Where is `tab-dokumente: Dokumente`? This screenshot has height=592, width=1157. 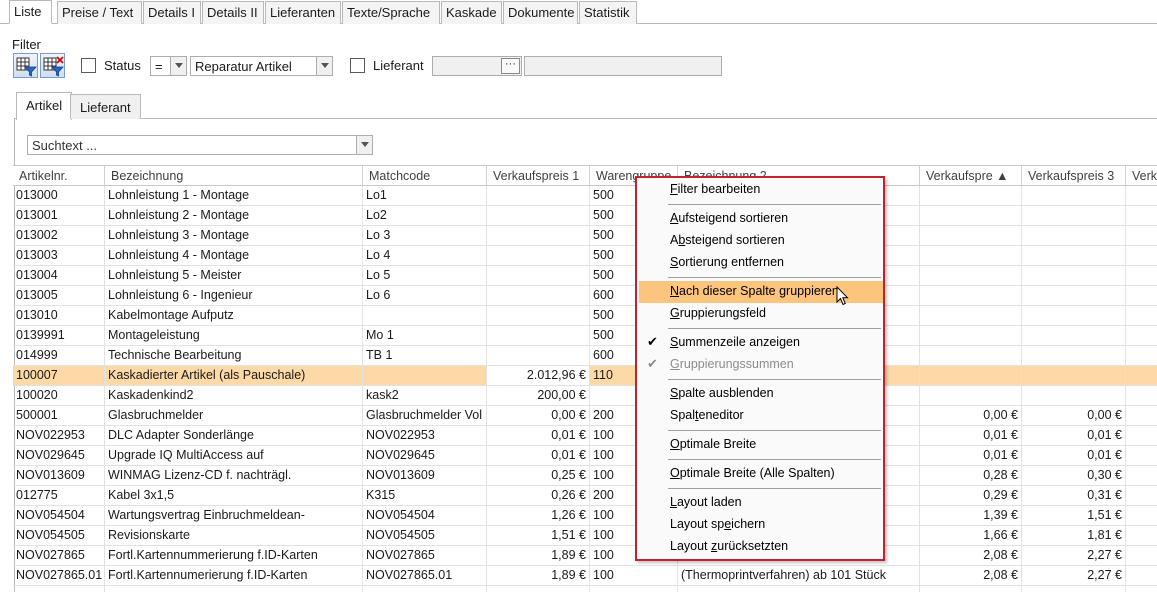 tab-dokumente: Dokumente is located at coordinates (540, 12).